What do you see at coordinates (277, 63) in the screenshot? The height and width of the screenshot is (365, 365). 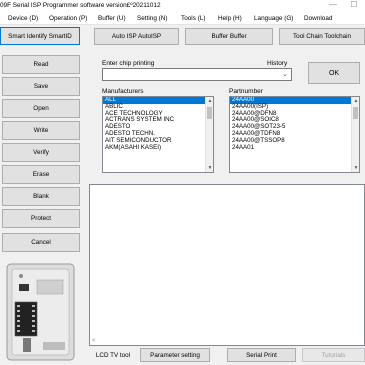 I see `history-label: History` at bounding box center [277, 63].